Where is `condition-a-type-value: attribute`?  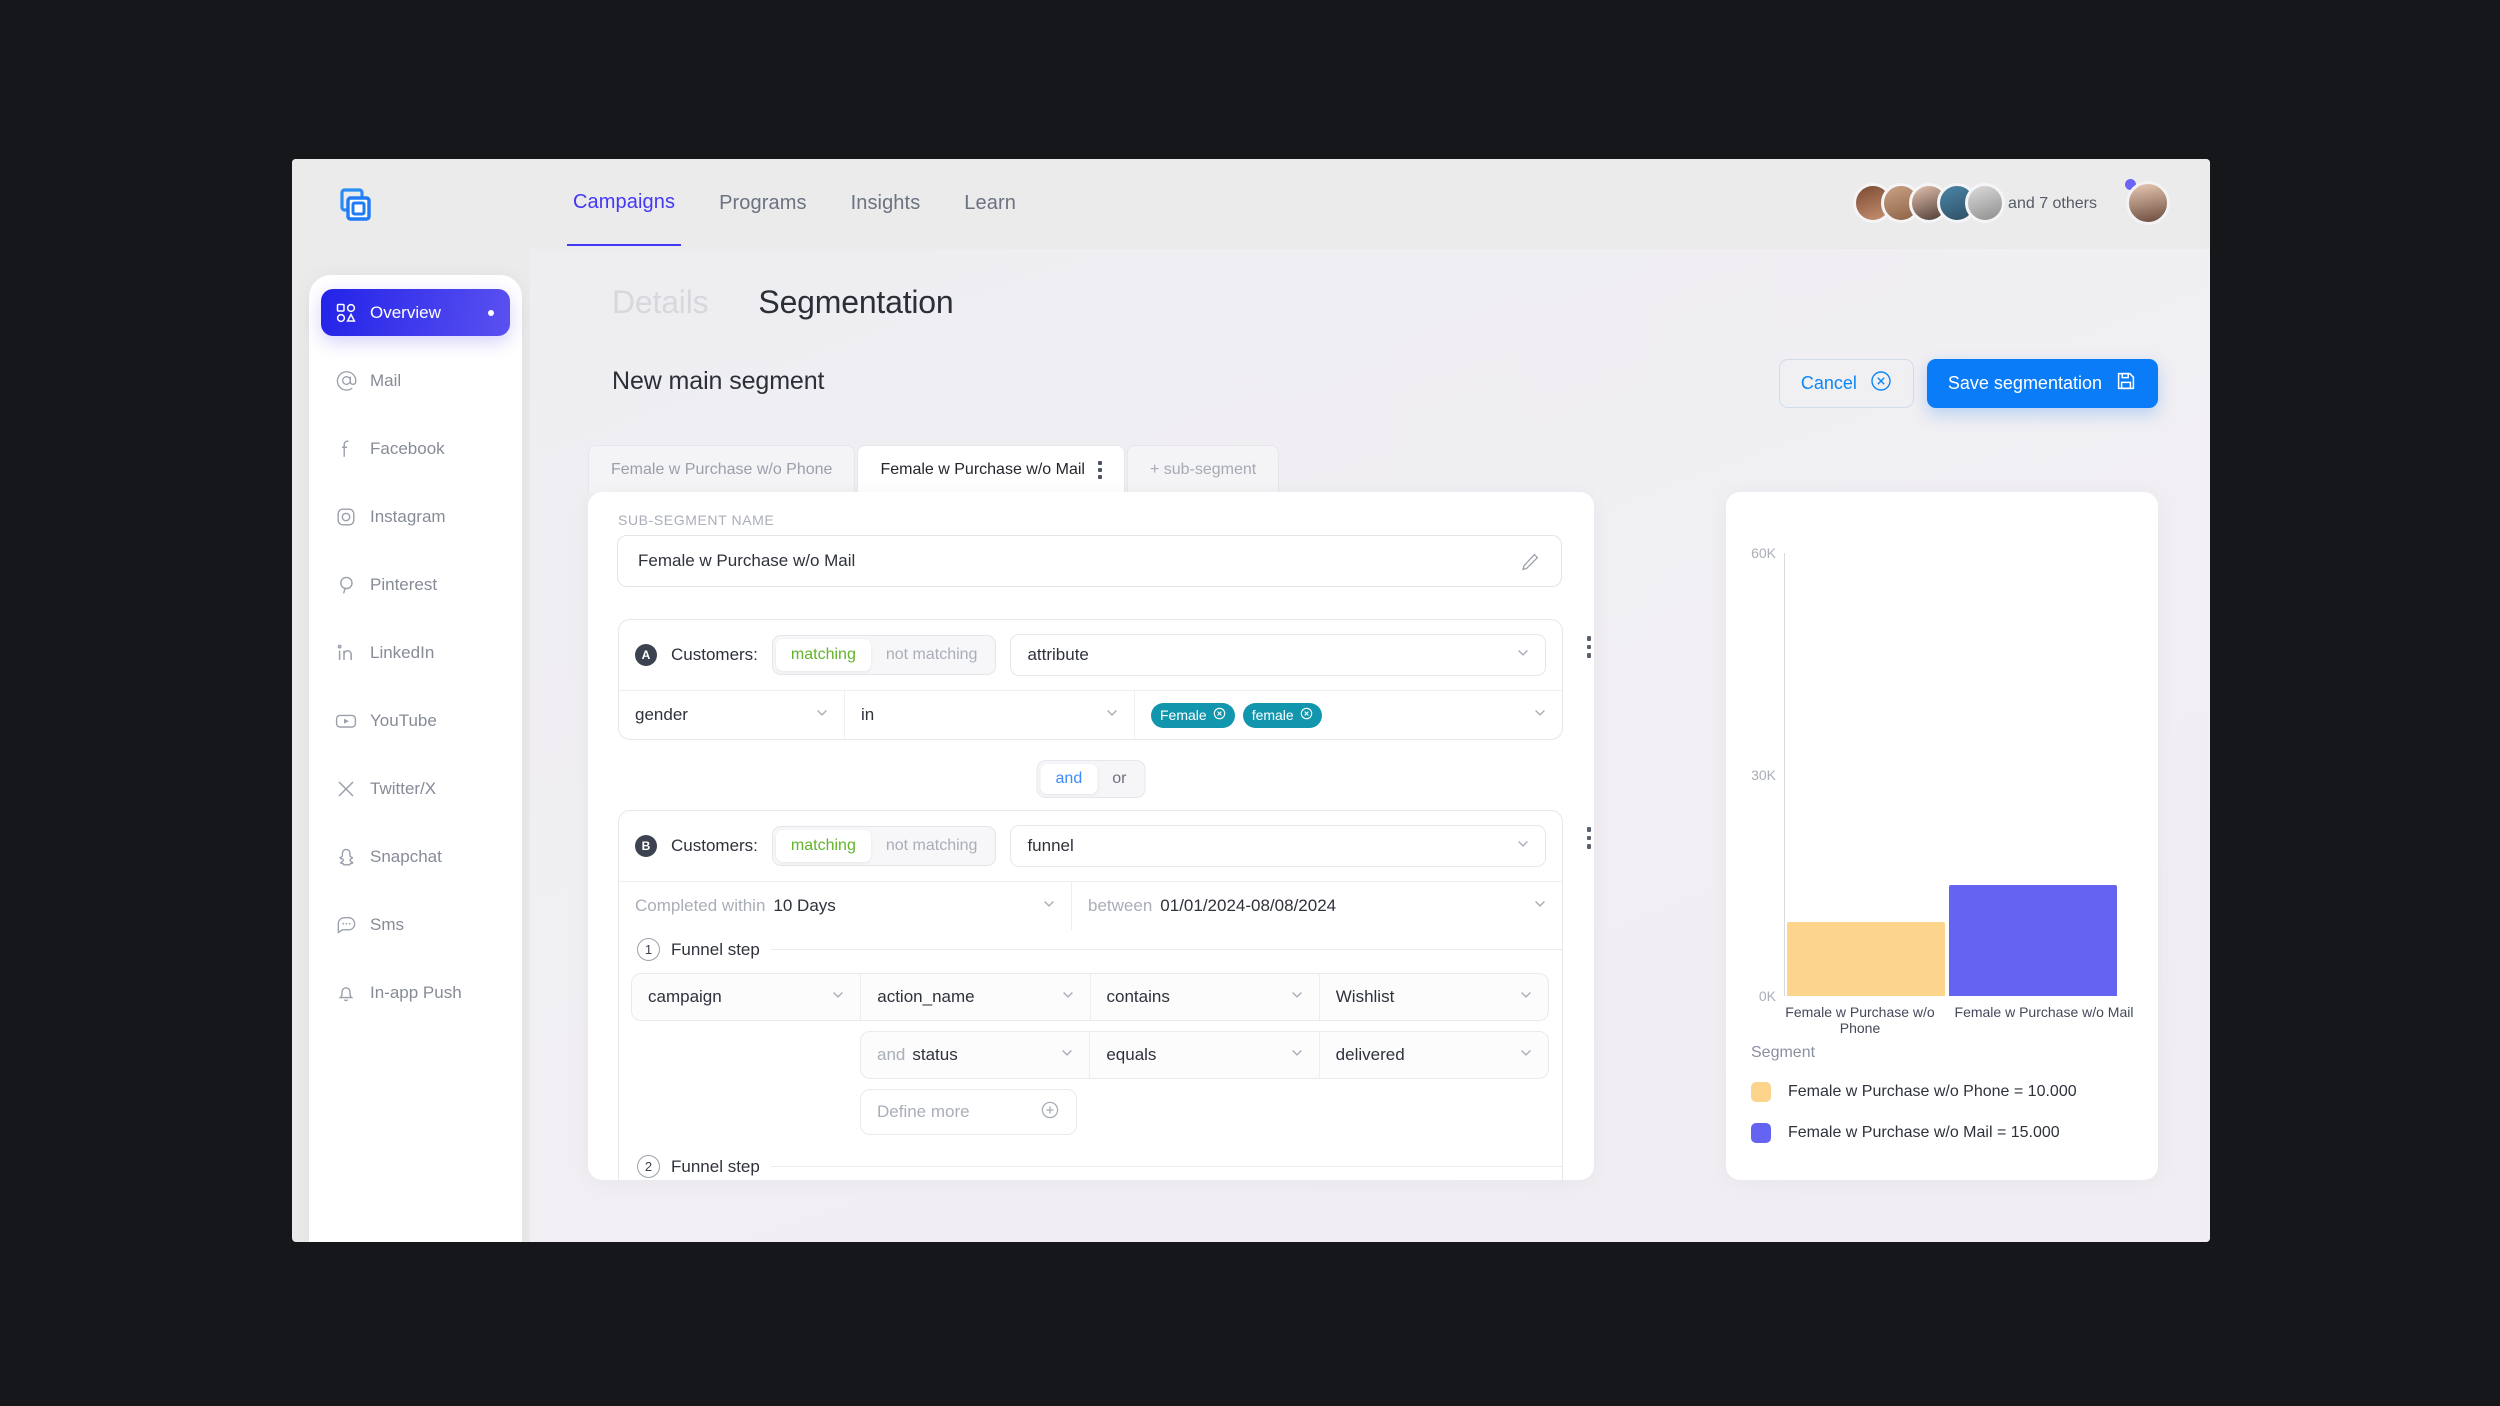 condition-a-type-value: attribute is located at coordinates (1058, 654).